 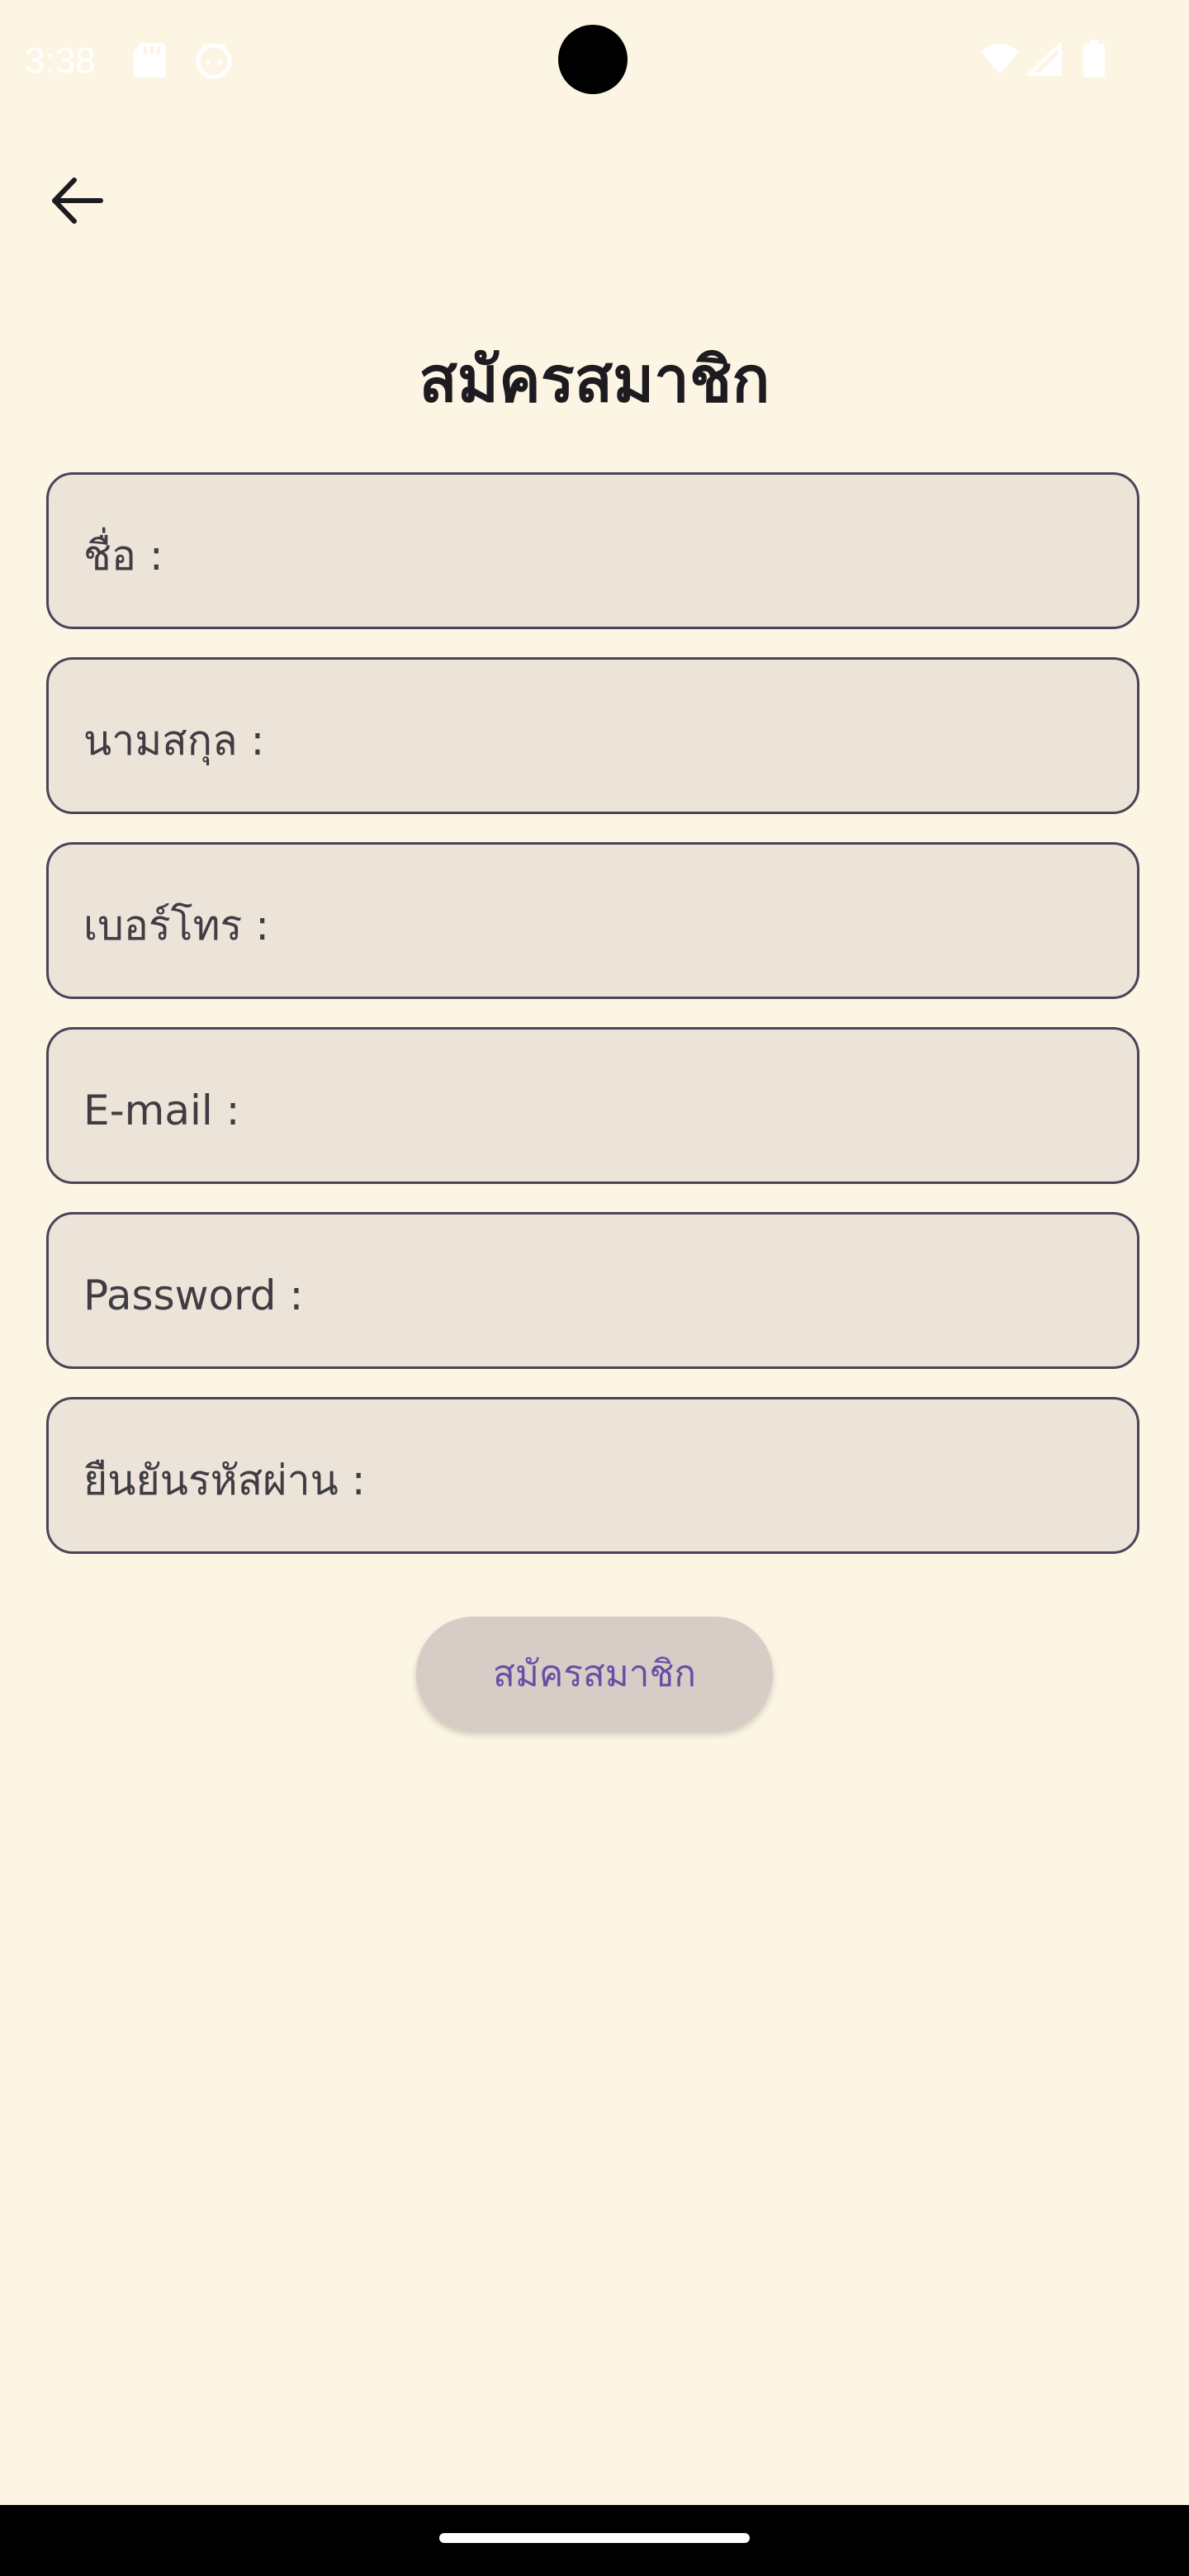 I want to click on email-label: E-mail :, so click(x=161, y=1110).